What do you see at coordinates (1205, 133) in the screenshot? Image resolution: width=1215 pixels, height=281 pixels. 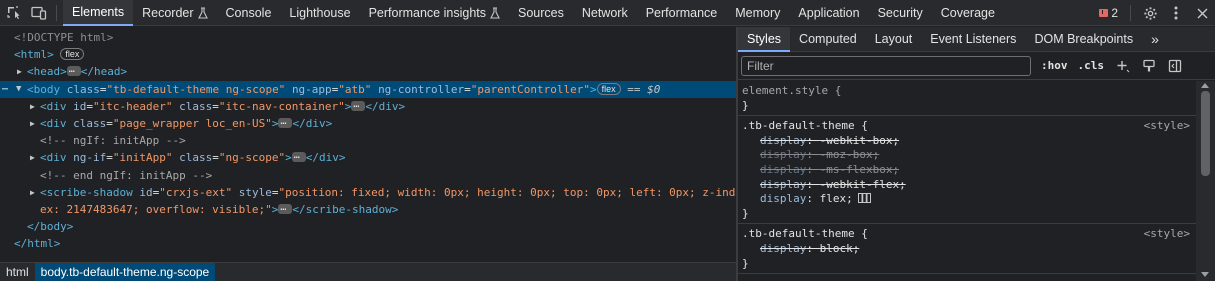 I see `scrollbar-thumb` at bounding box center [1205, 133].